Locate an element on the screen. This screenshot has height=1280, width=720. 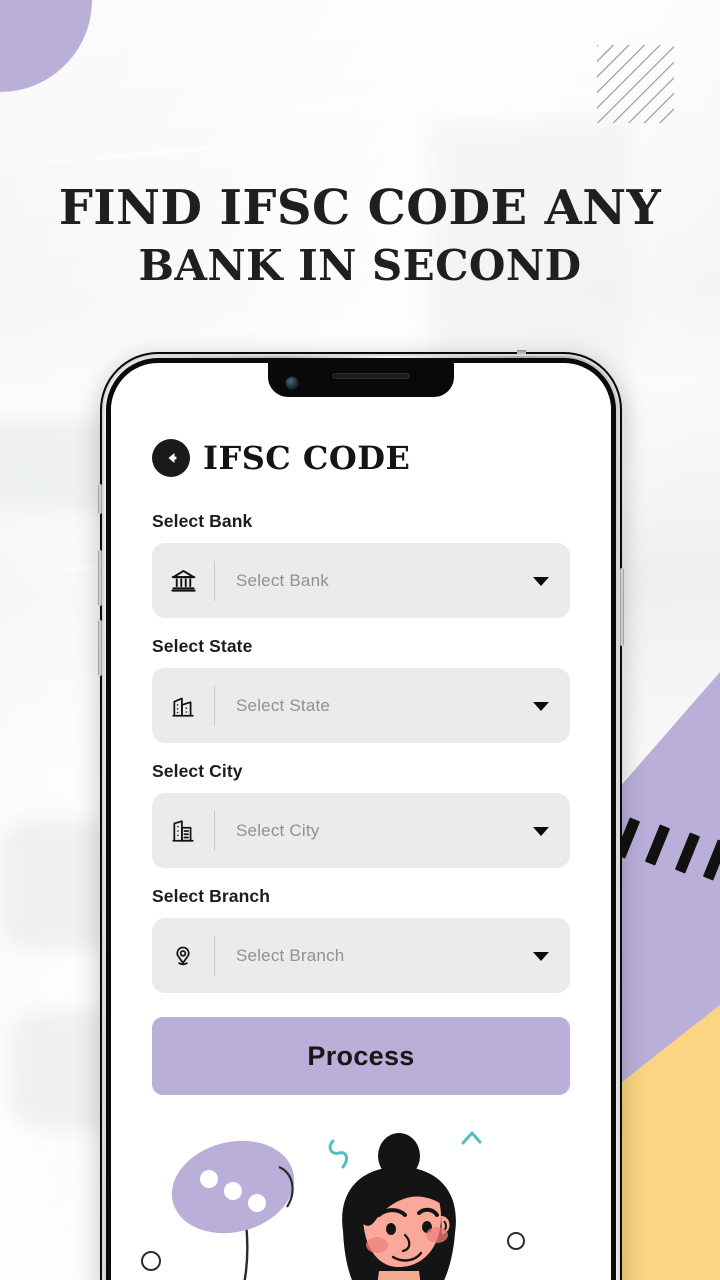
poster-headline: FIND IFSC CODE ANY BANK IN SECOND is located at coordinates (360, 236).